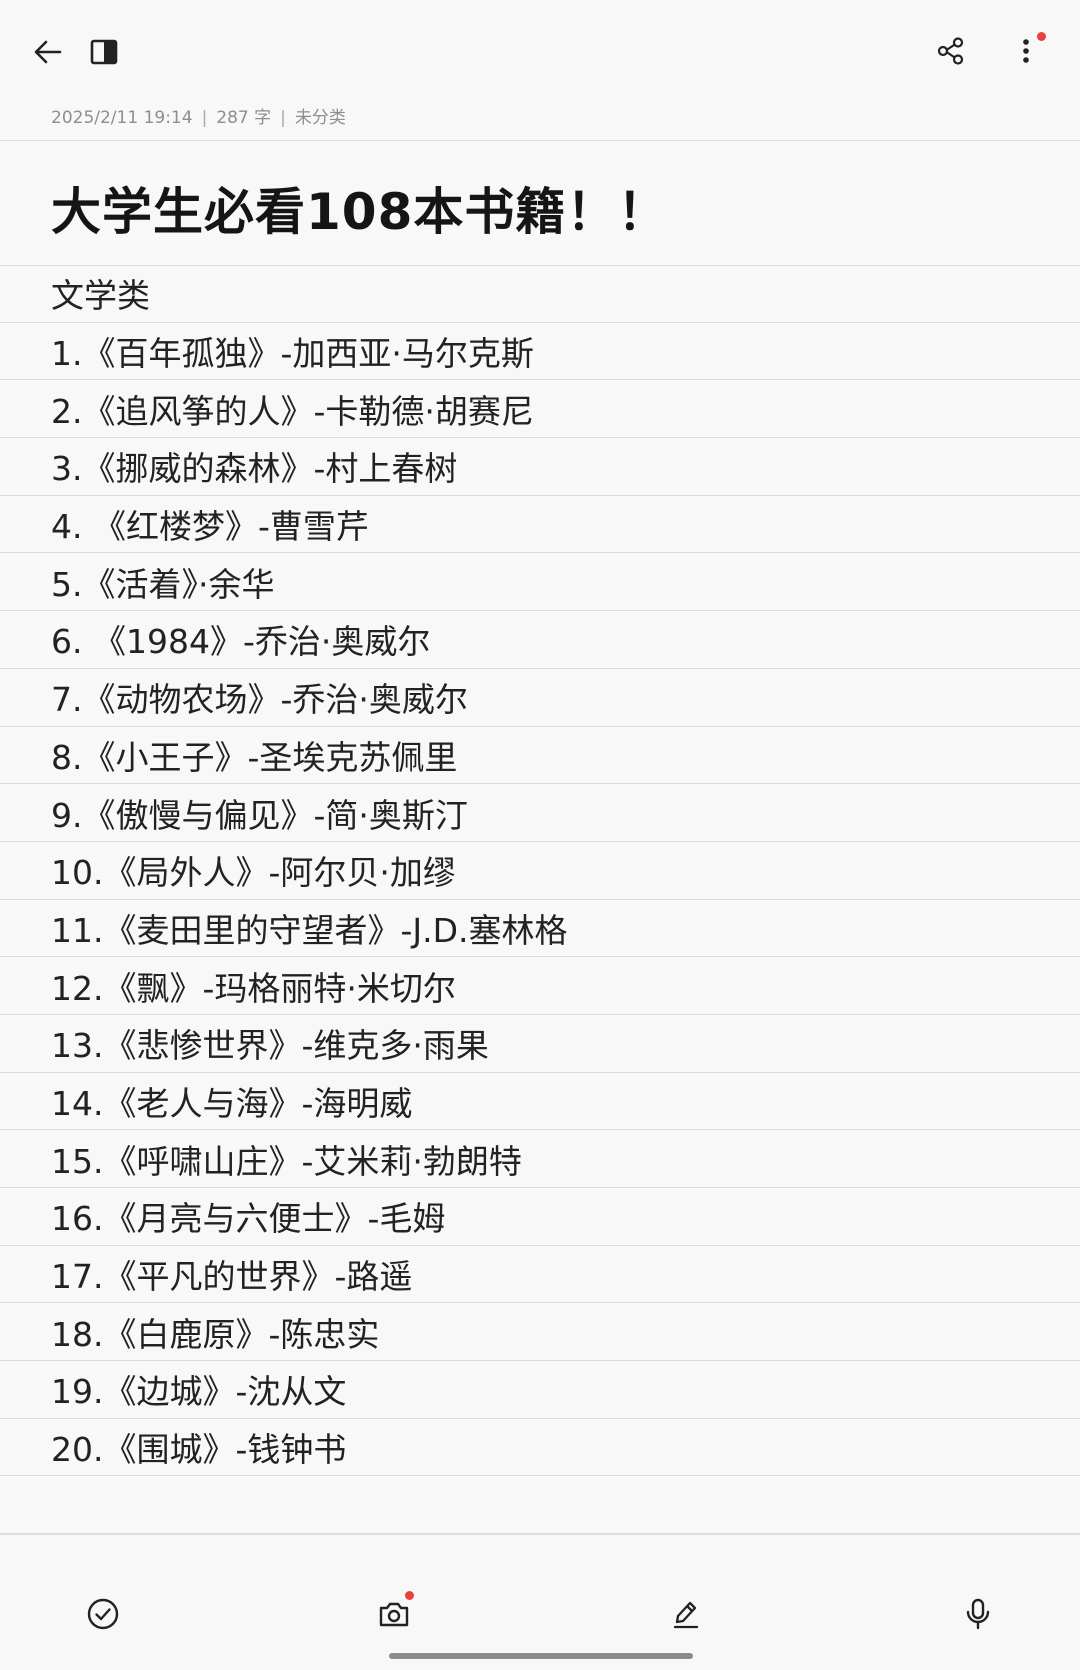 The height and width of the screenshot is (1670, 1080). Describe the element at coordinates (540, 640) in the screenshot. I see `note-line: 6. 《1984》-乔治·奥威尔` at that location.